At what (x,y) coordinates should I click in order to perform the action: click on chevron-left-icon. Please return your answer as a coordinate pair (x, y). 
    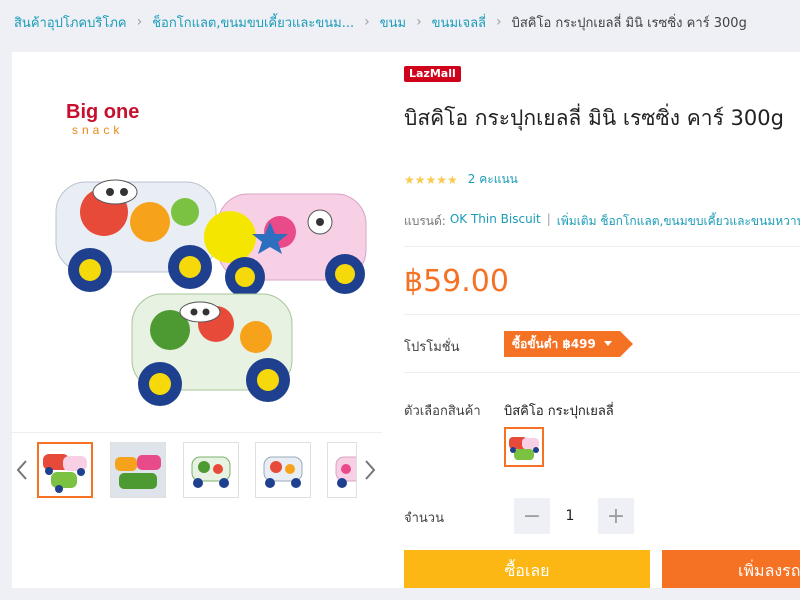
    Looking at the image, I should click on (22, 470).